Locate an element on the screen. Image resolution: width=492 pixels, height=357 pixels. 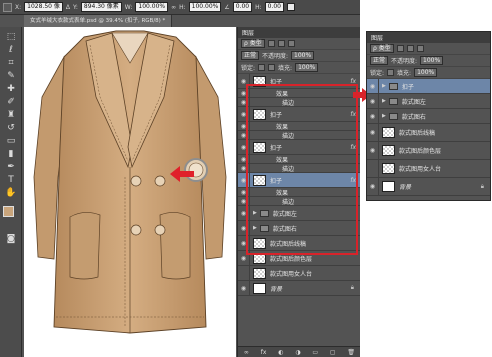
mini-layers-tab: 图层 is located at coordinates (428, 37).